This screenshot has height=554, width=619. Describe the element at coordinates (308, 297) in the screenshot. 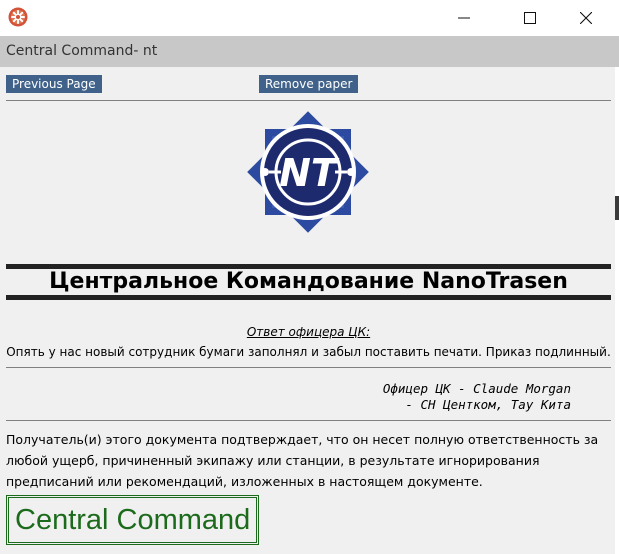

I see `title-rule-bottom` at that location.